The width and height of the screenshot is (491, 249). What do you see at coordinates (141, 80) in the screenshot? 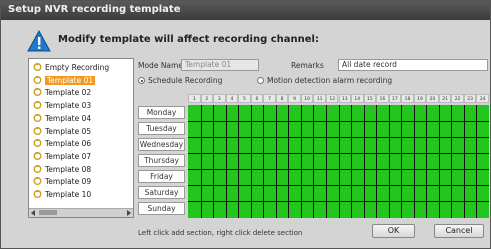
I see `schedule-recording-radio` at bounding box center [141, 80].